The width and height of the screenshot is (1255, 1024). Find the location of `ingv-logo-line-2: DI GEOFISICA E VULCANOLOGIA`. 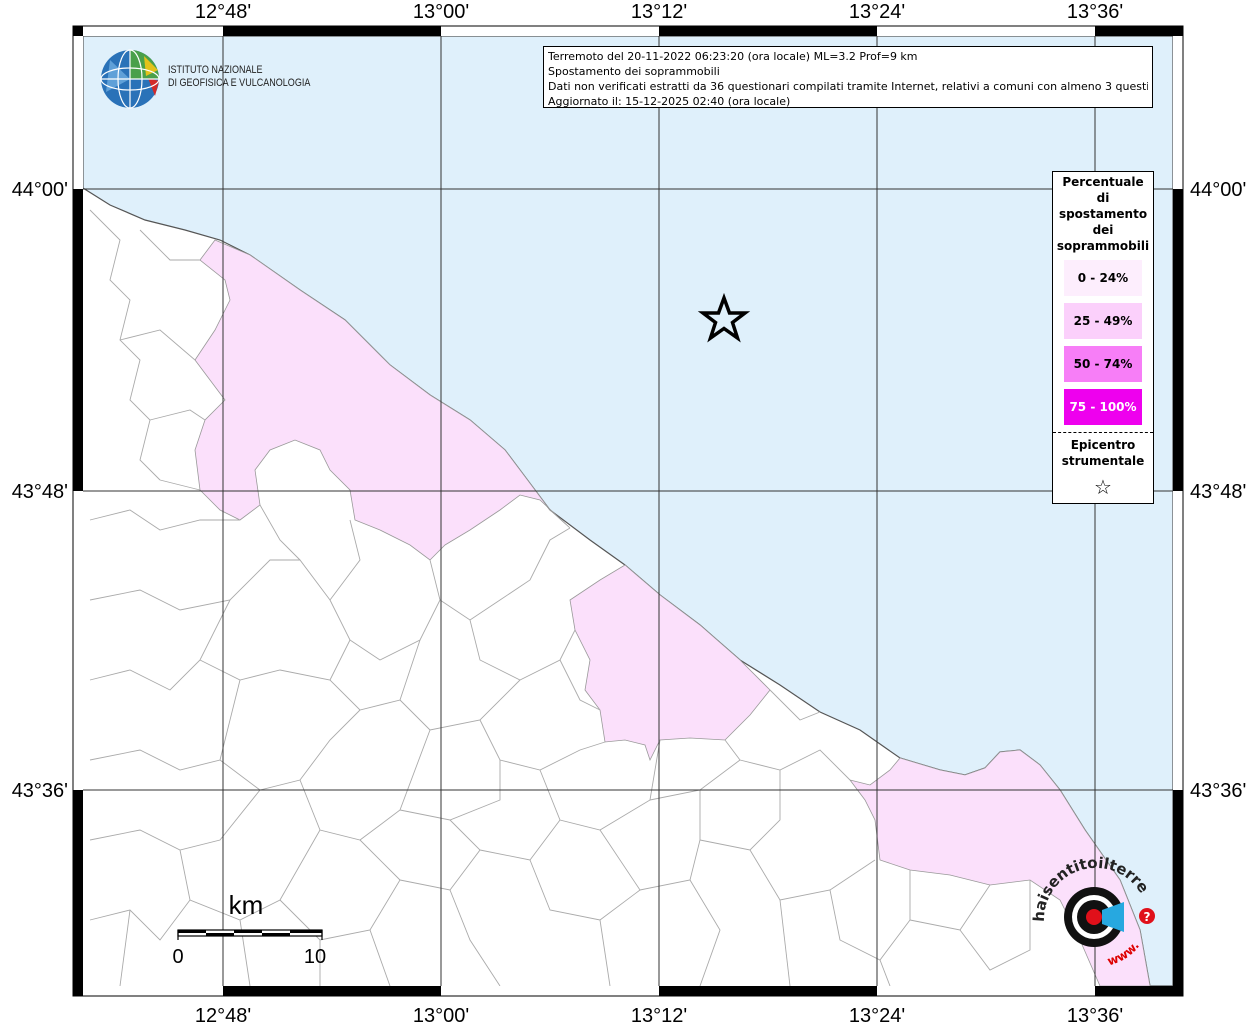

ingv-logo-line-2: DI GEOFISICA E VULCANOLOGIA is located at coordinates (239, 83).